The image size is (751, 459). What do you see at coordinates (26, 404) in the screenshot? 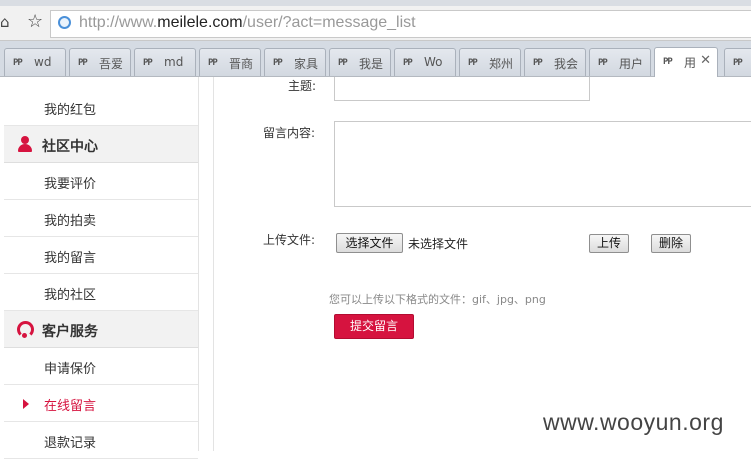
I see `active-arrow-icon` at bounding box center [26, 404].